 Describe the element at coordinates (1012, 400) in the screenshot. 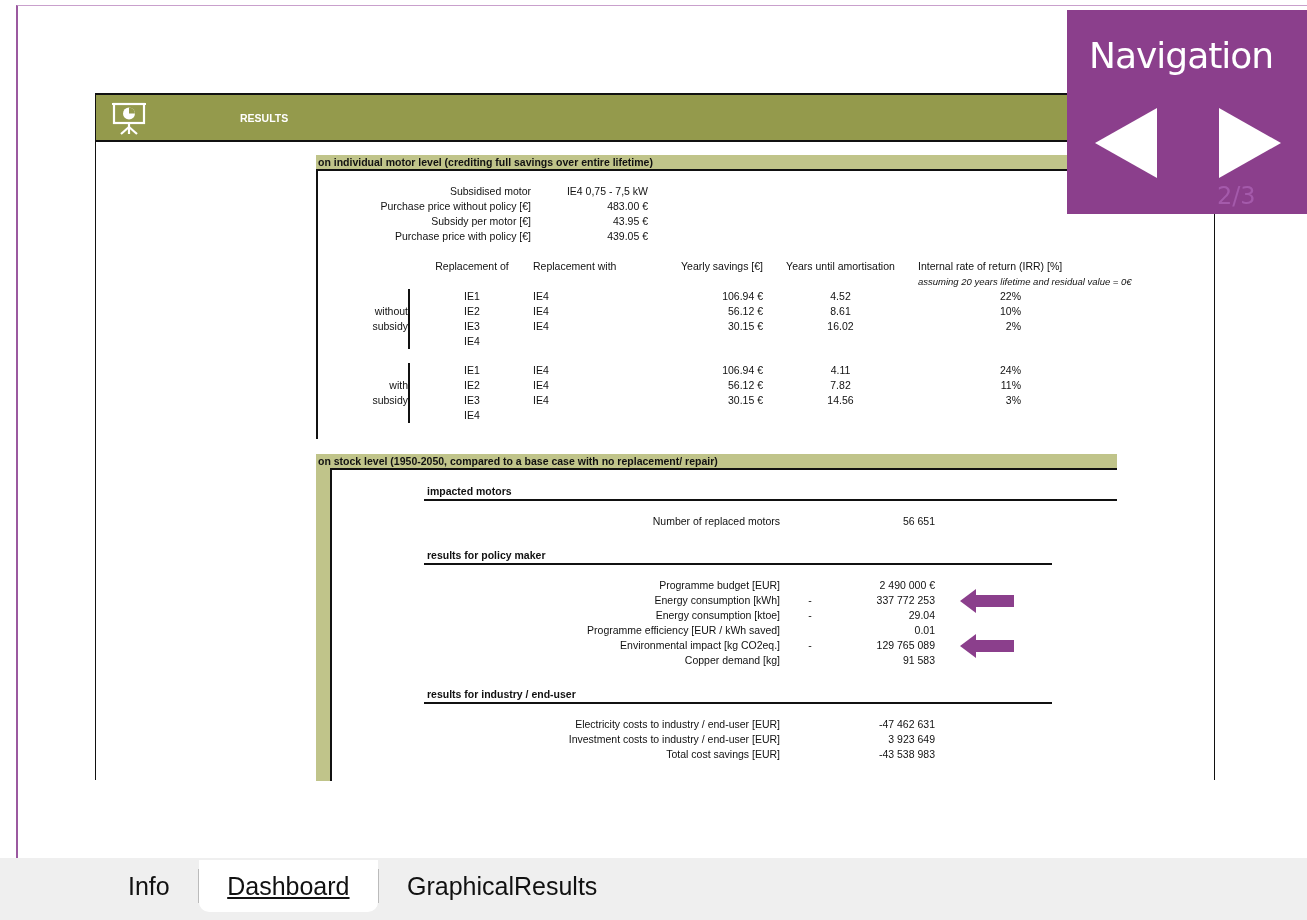

I see `table-cell-text: 3%` at that location.